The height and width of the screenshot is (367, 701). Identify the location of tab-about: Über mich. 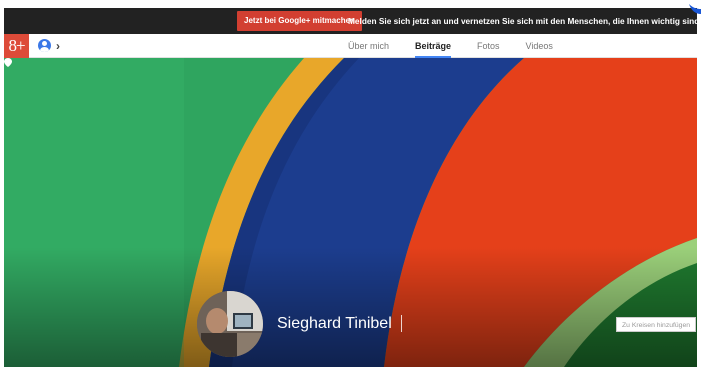
(368, 46).